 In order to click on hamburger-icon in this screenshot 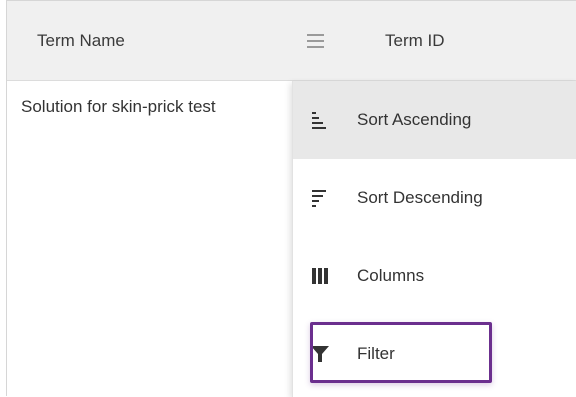, I will do `click(315, 41)`.